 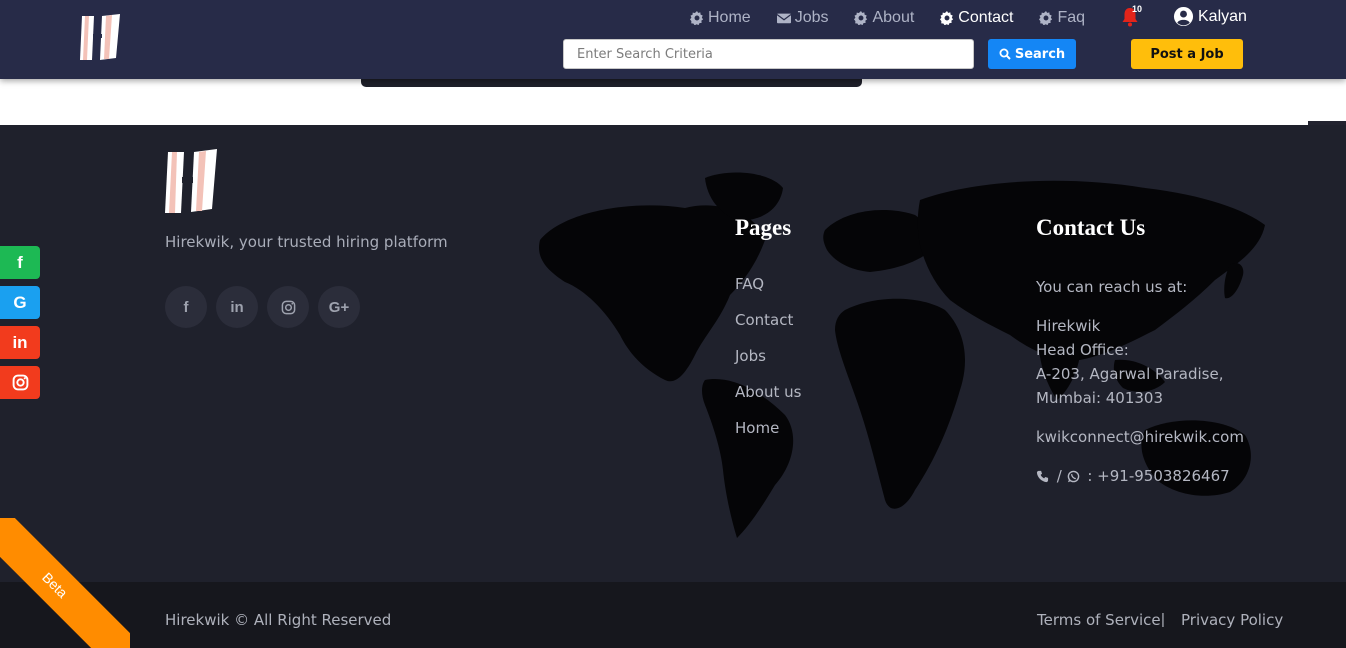 I want to click on nav-about: About, so click(x=884, y=18).